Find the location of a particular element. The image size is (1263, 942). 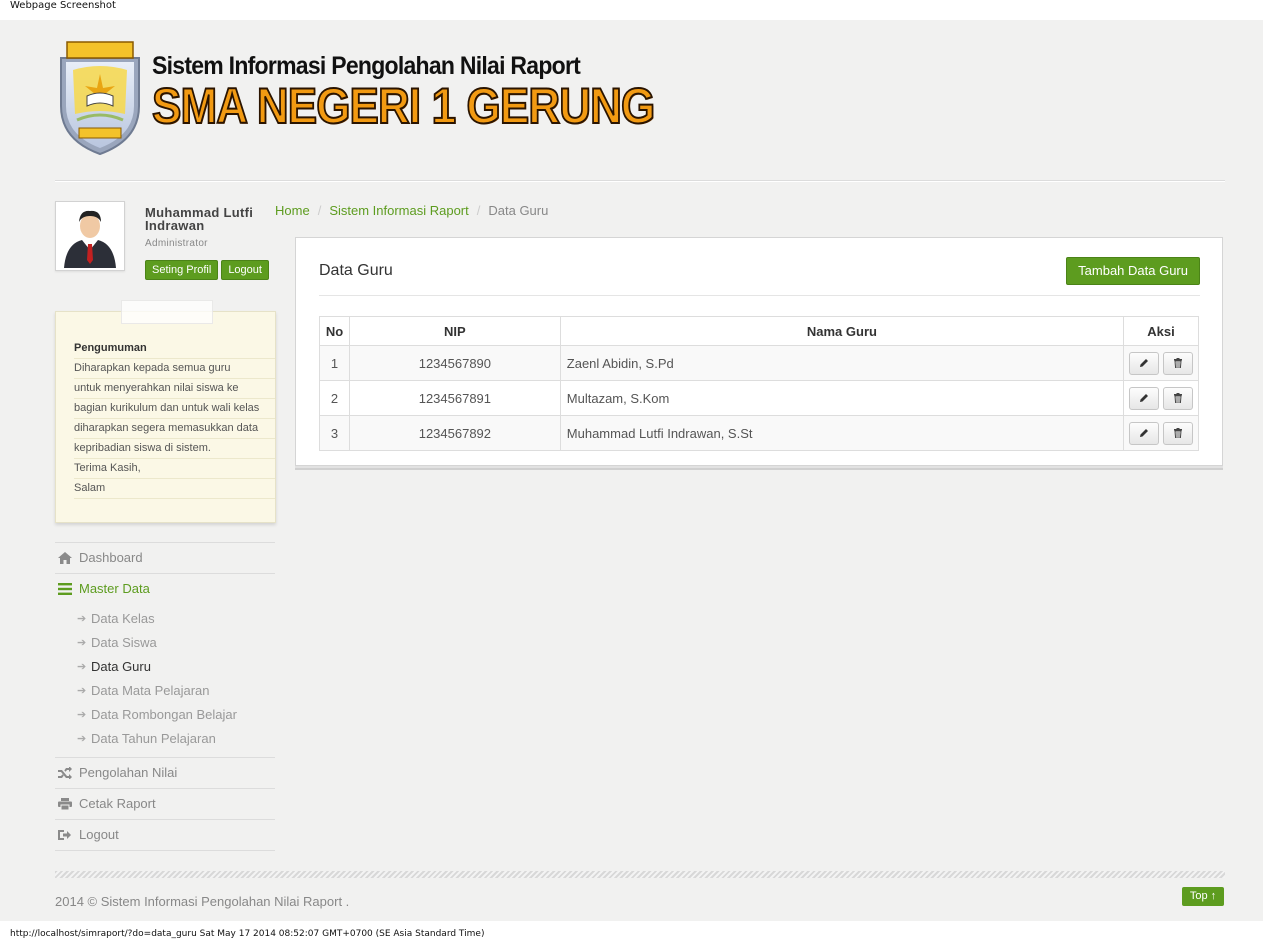

user-actions: Seting Profil Logout is located at coordinates (208, 270).